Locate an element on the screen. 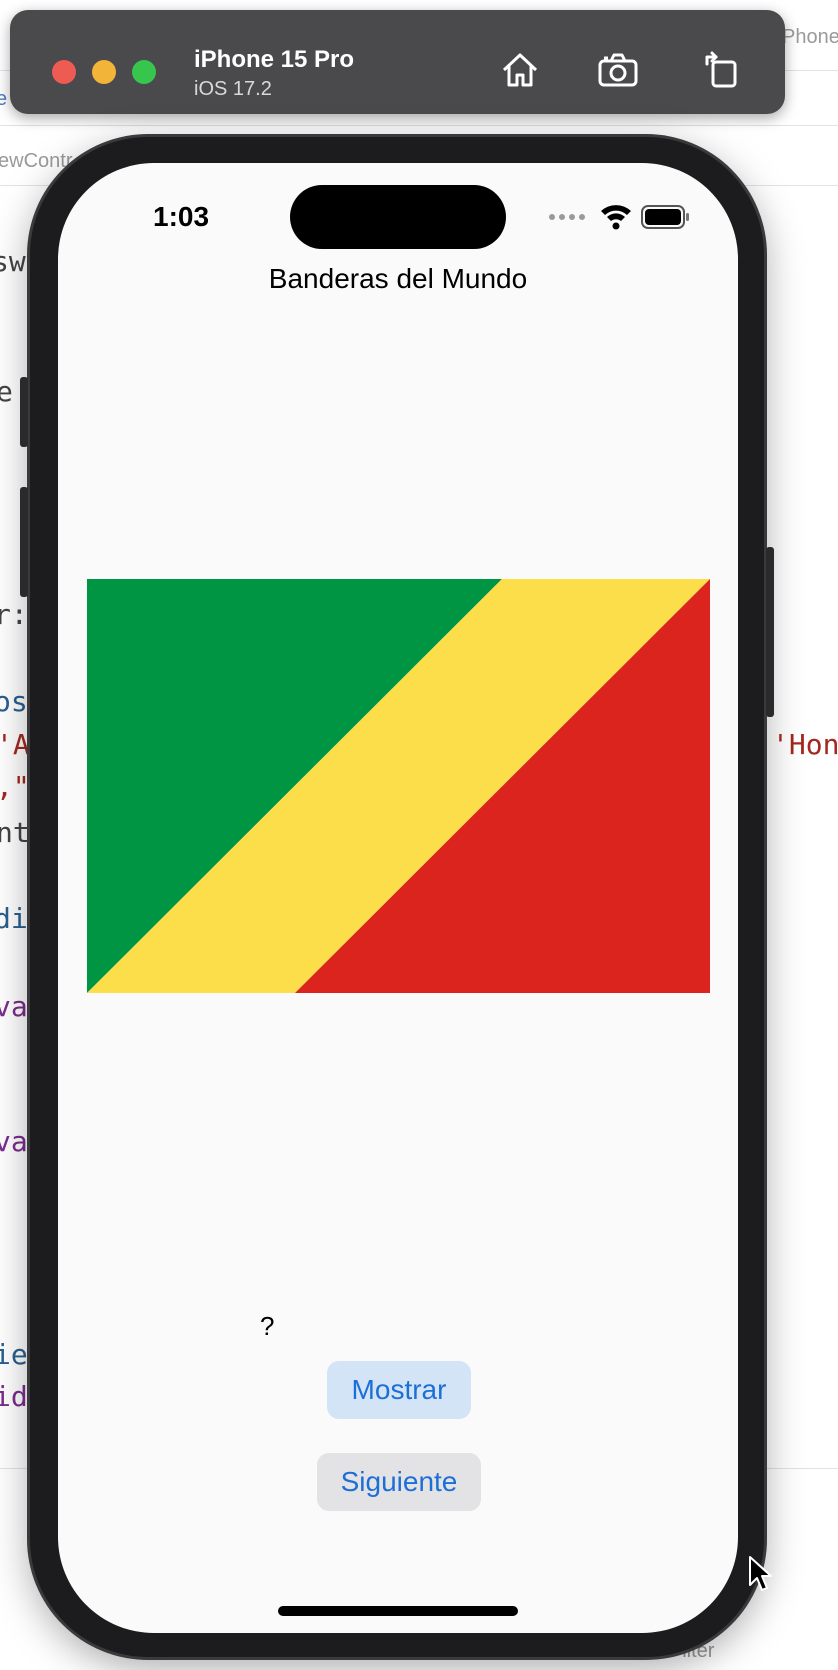 The width and height of the screenshot is (838, 1670). close-window-button is located at coordinates (64, 72).